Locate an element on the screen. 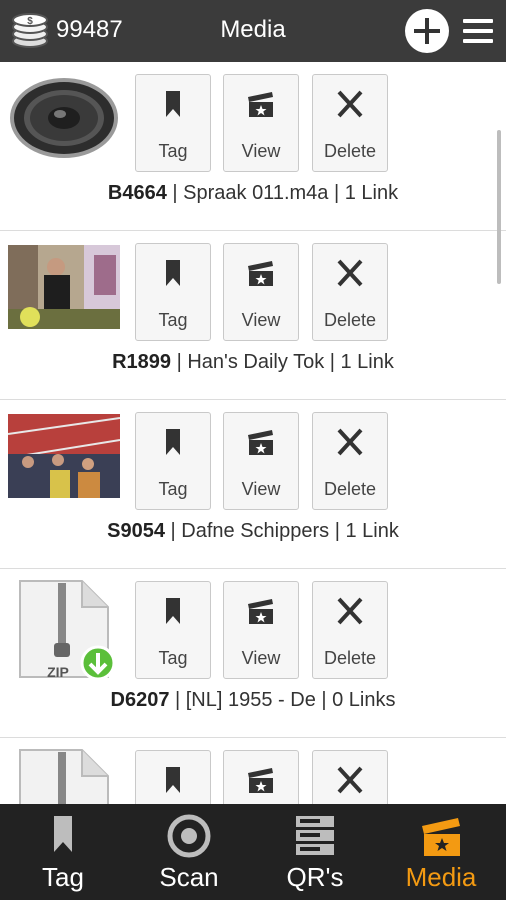 The width and height of the screenshot is (506, 900). plus-icon is located at coordinates (427, 31).